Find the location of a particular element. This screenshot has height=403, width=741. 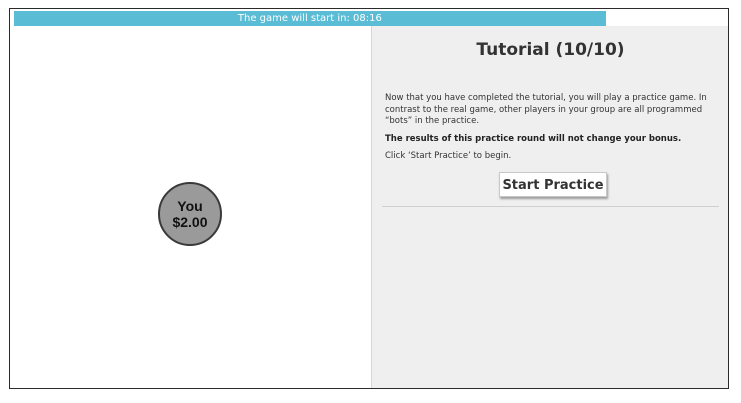

player-amount: $2.00 is located at coordinates (190, 222).